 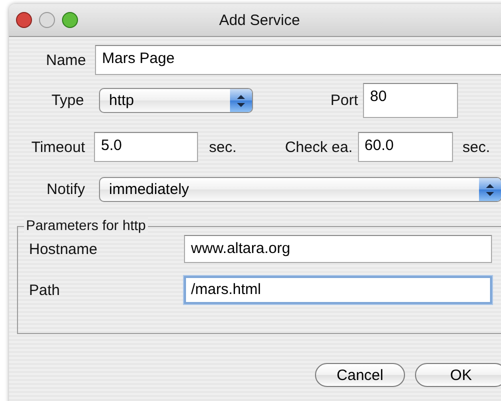 What do you see at coordinates (300, 189) in the screenshot?
I see `notify-dropdown: immediately` at bounding box center [300, 189].